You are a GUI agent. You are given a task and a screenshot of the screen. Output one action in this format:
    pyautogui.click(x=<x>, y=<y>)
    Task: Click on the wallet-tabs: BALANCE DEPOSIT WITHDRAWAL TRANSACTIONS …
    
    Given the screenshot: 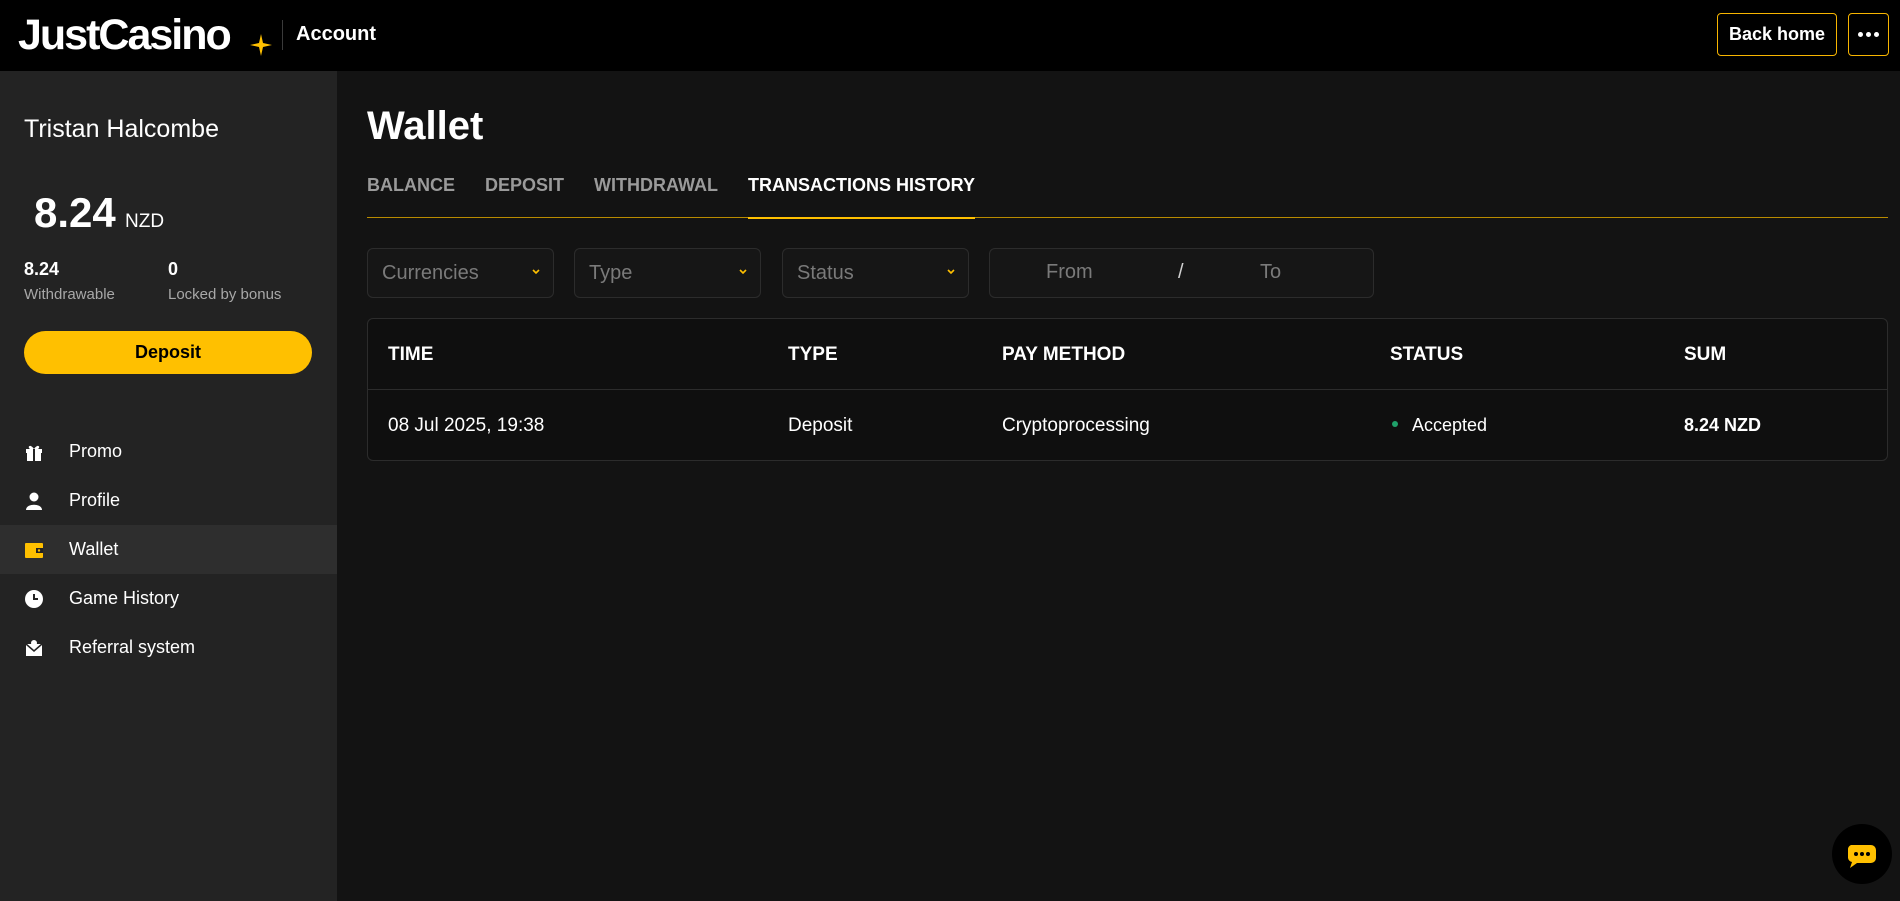 What is the action you would take?
    pyautogui.click(x=1127, y=195)
    